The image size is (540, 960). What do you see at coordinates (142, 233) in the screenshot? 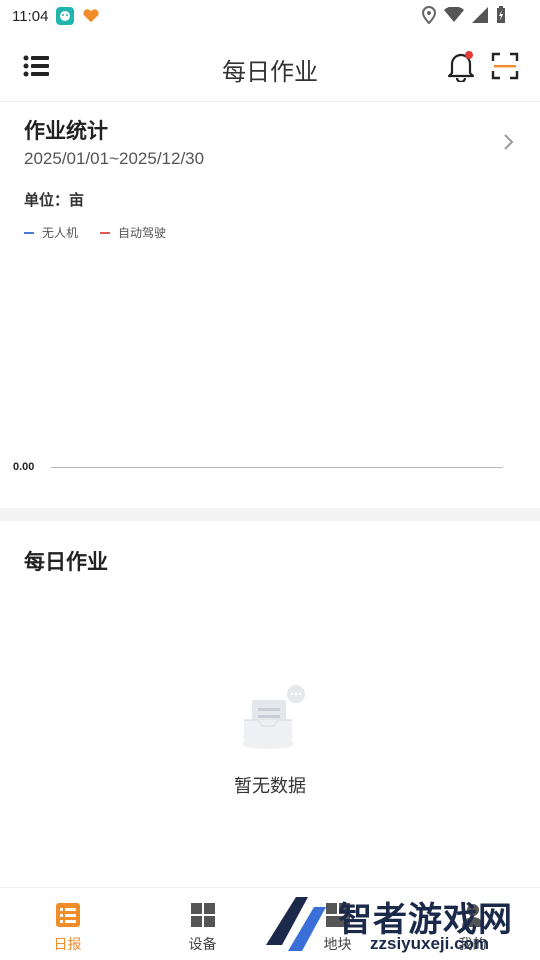
I see `legend-label-autodrive: 自动驾驶` at bounding box center [142, 233].